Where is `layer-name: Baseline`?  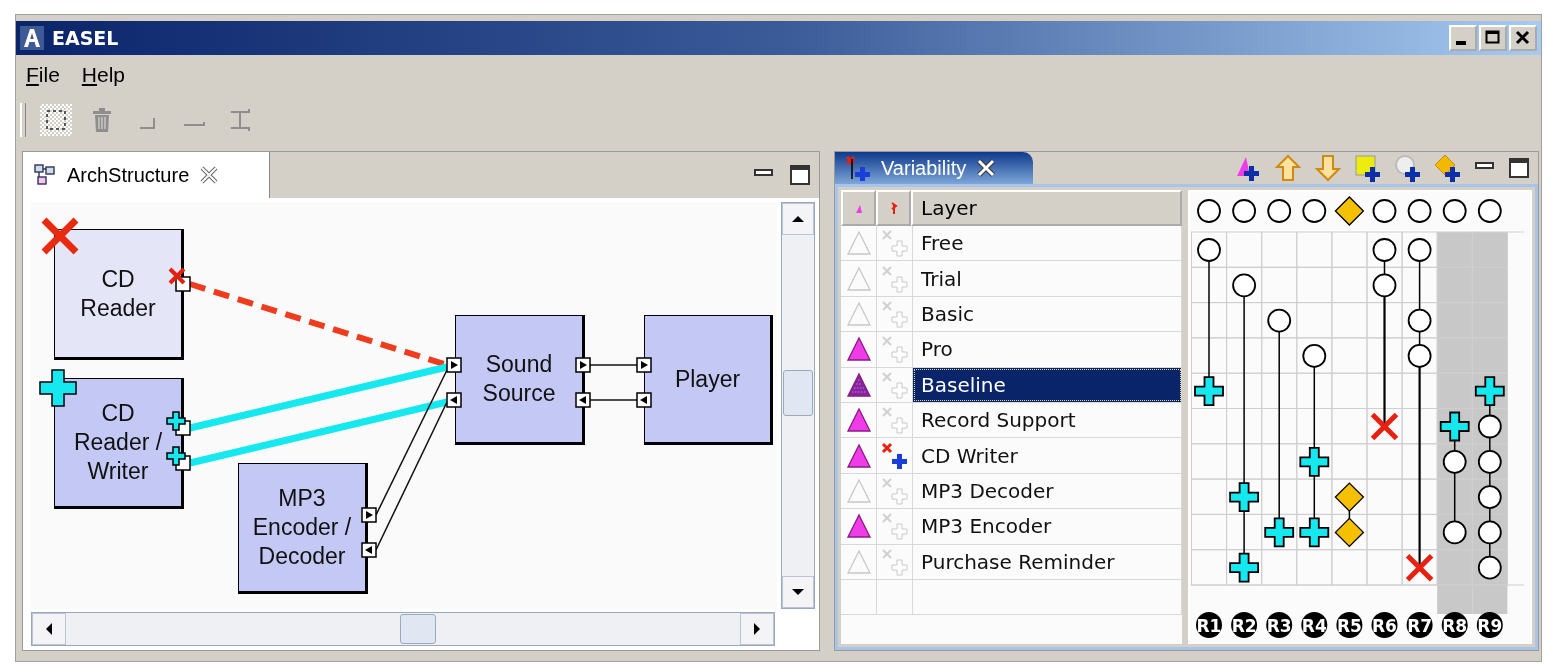
layer-name: Baseline is located at coordinates (1047, 384).